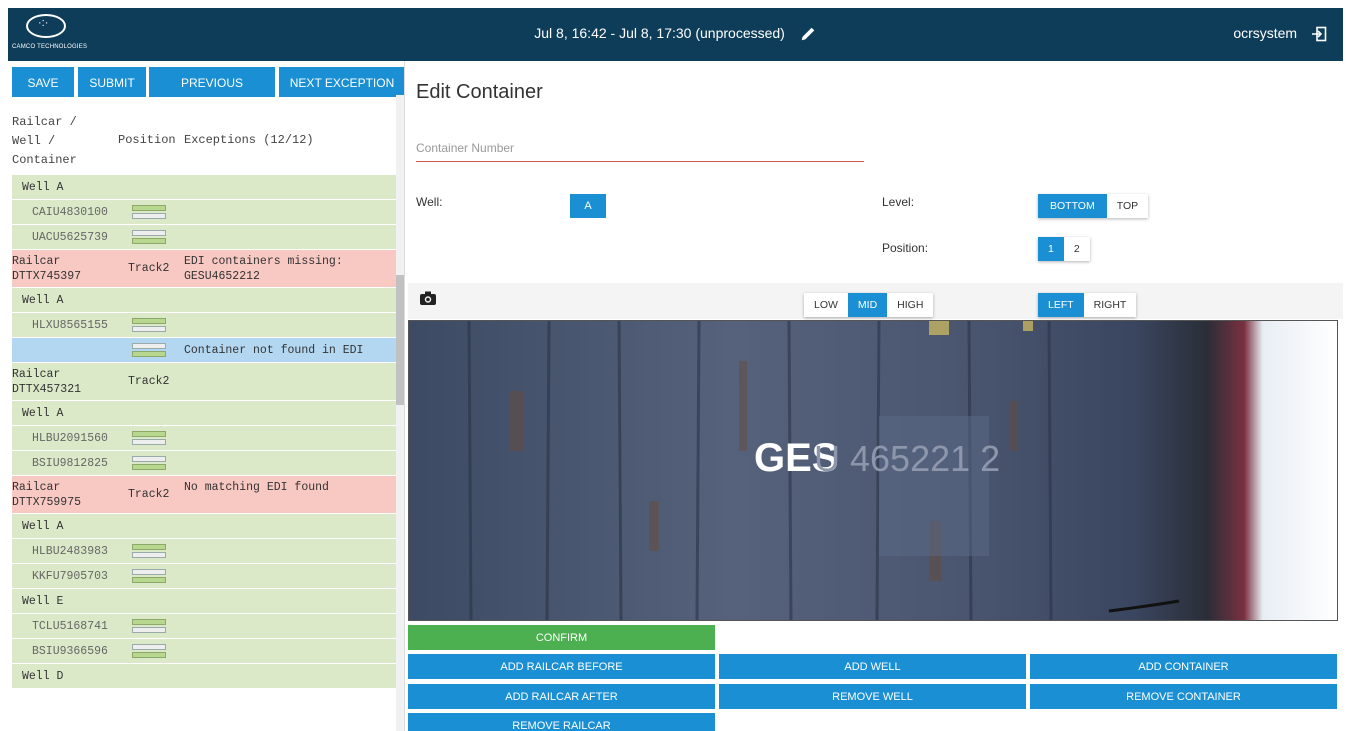 Image resolution: width=1351 pixels, height=731 pixels. I want to click on container-number-input: Container Number, so click(640, 146).